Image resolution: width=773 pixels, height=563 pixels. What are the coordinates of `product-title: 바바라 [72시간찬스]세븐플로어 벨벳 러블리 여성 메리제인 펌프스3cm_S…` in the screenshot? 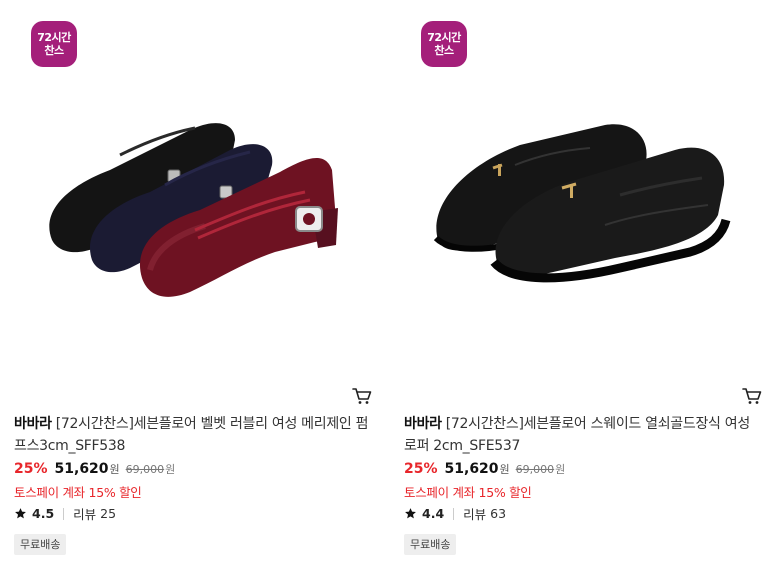 It's located at (192, 435).